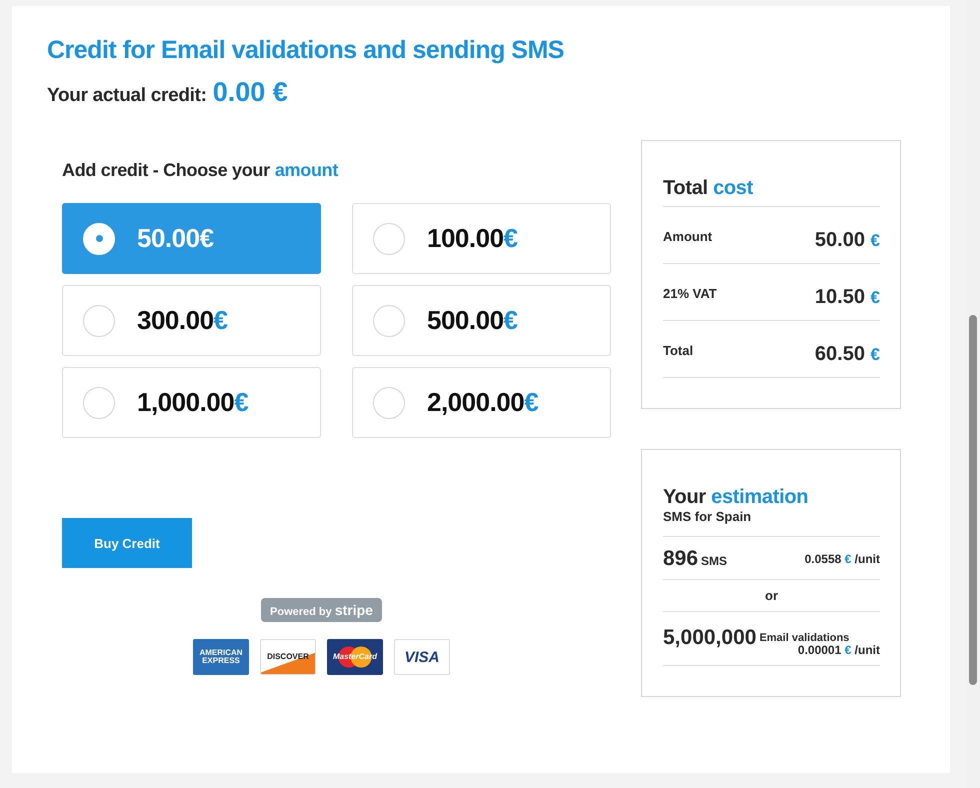 The width and height of the screenshot is (980, 788). What do you see at coordinates (823, 559) in the screenshot?
I see `unit-price: 0.0558` at bounding box center [823, 559].